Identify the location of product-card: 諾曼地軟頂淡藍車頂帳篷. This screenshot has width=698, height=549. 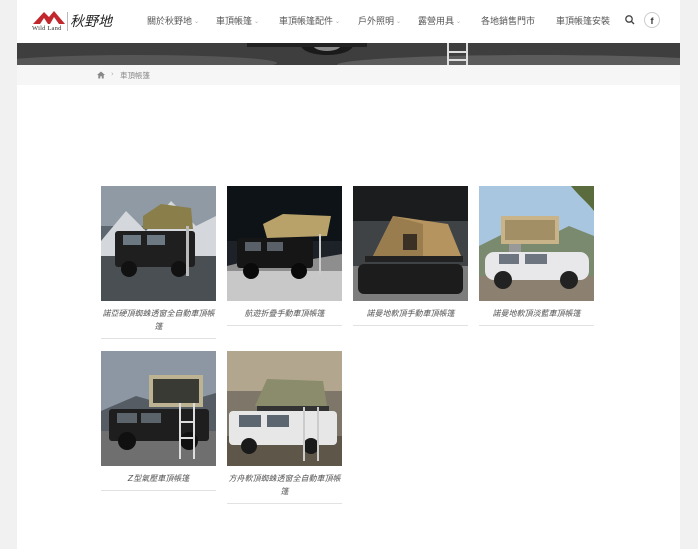
(536, 256).